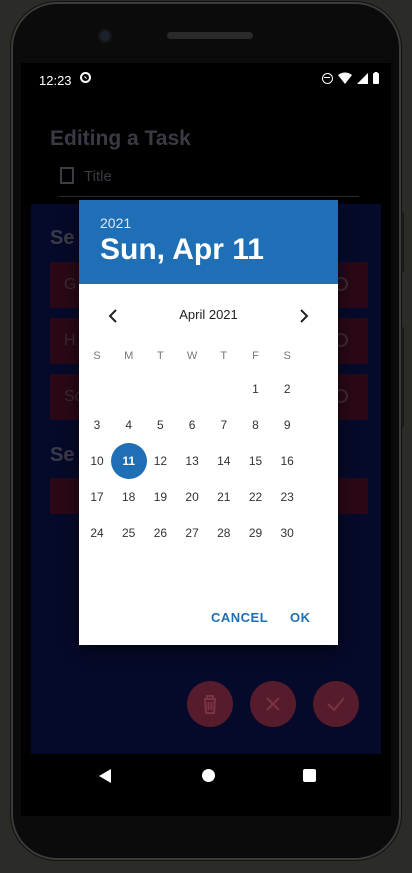  Describe the element at coordinates (287, 389) in the screenshot. I see `day-cell: 2` at that location.